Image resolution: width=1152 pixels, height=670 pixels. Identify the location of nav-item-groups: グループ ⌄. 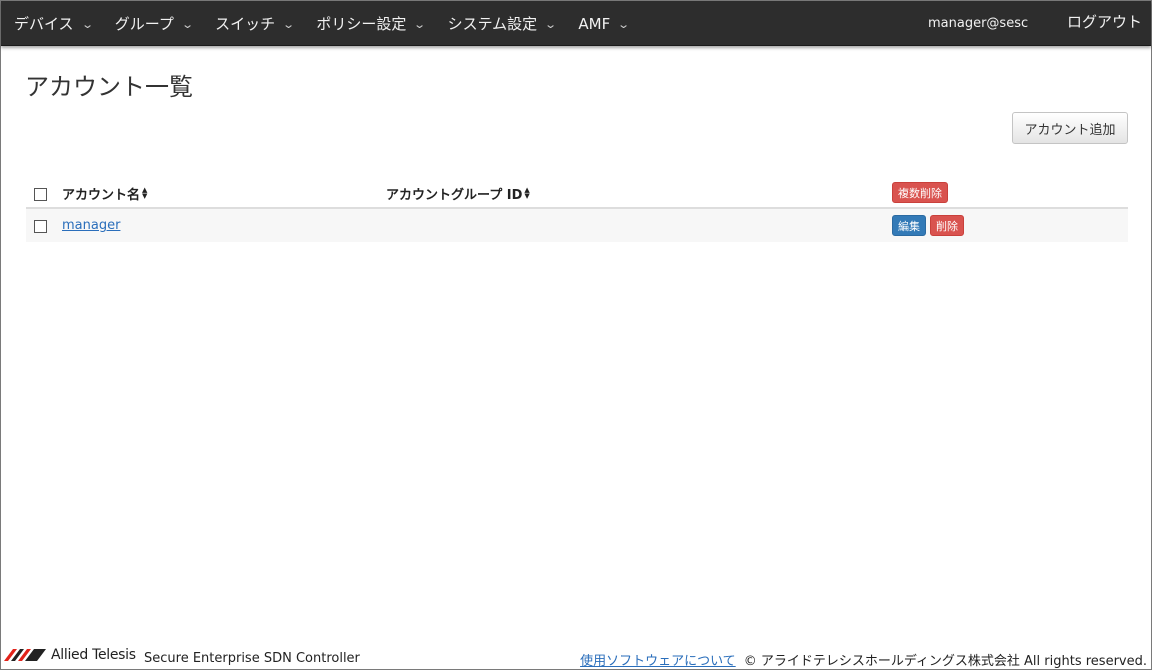
(152, 23).